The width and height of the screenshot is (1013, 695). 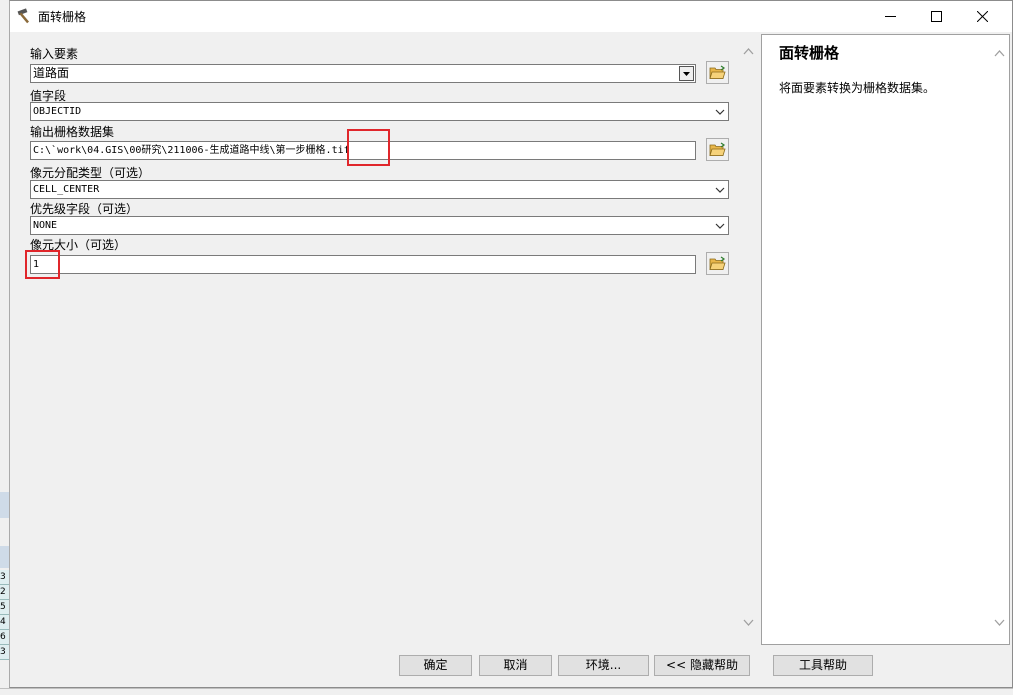 What do you see at coordinates (363, 73) in the screenshot?
I see `input-features-combobox: 道路面` at bounding box center [363, 73].